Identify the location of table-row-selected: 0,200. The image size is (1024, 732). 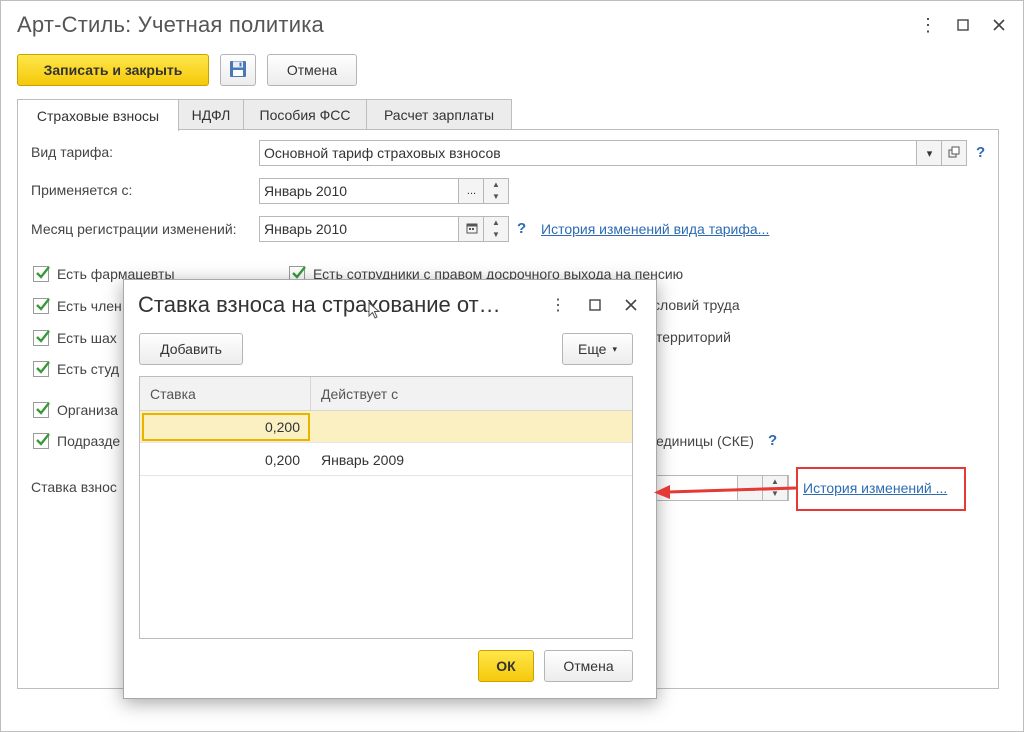
(386, 427).